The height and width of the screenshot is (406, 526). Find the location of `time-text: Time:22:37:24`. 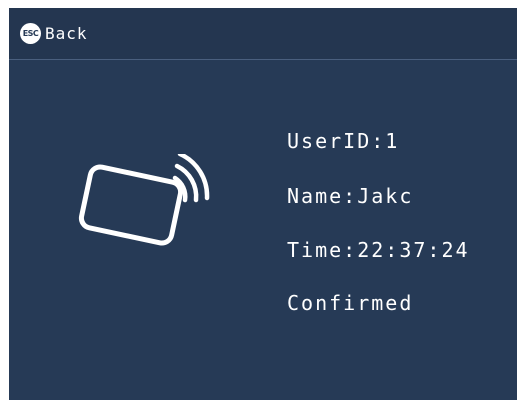

time-text: Time:22:37:24 is located at coordinates (378, 250).